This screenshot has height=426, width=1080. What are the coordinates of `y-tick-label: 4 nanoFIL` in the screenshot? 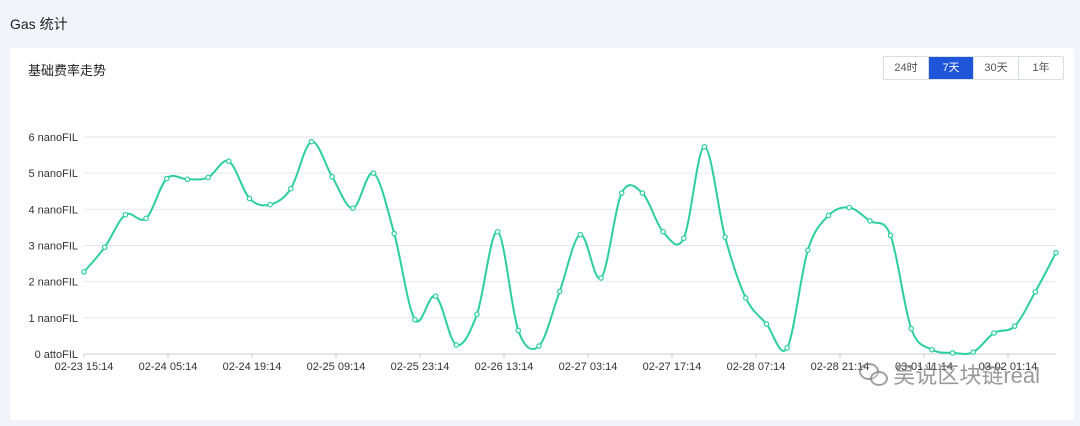 It's located at (53, 210).